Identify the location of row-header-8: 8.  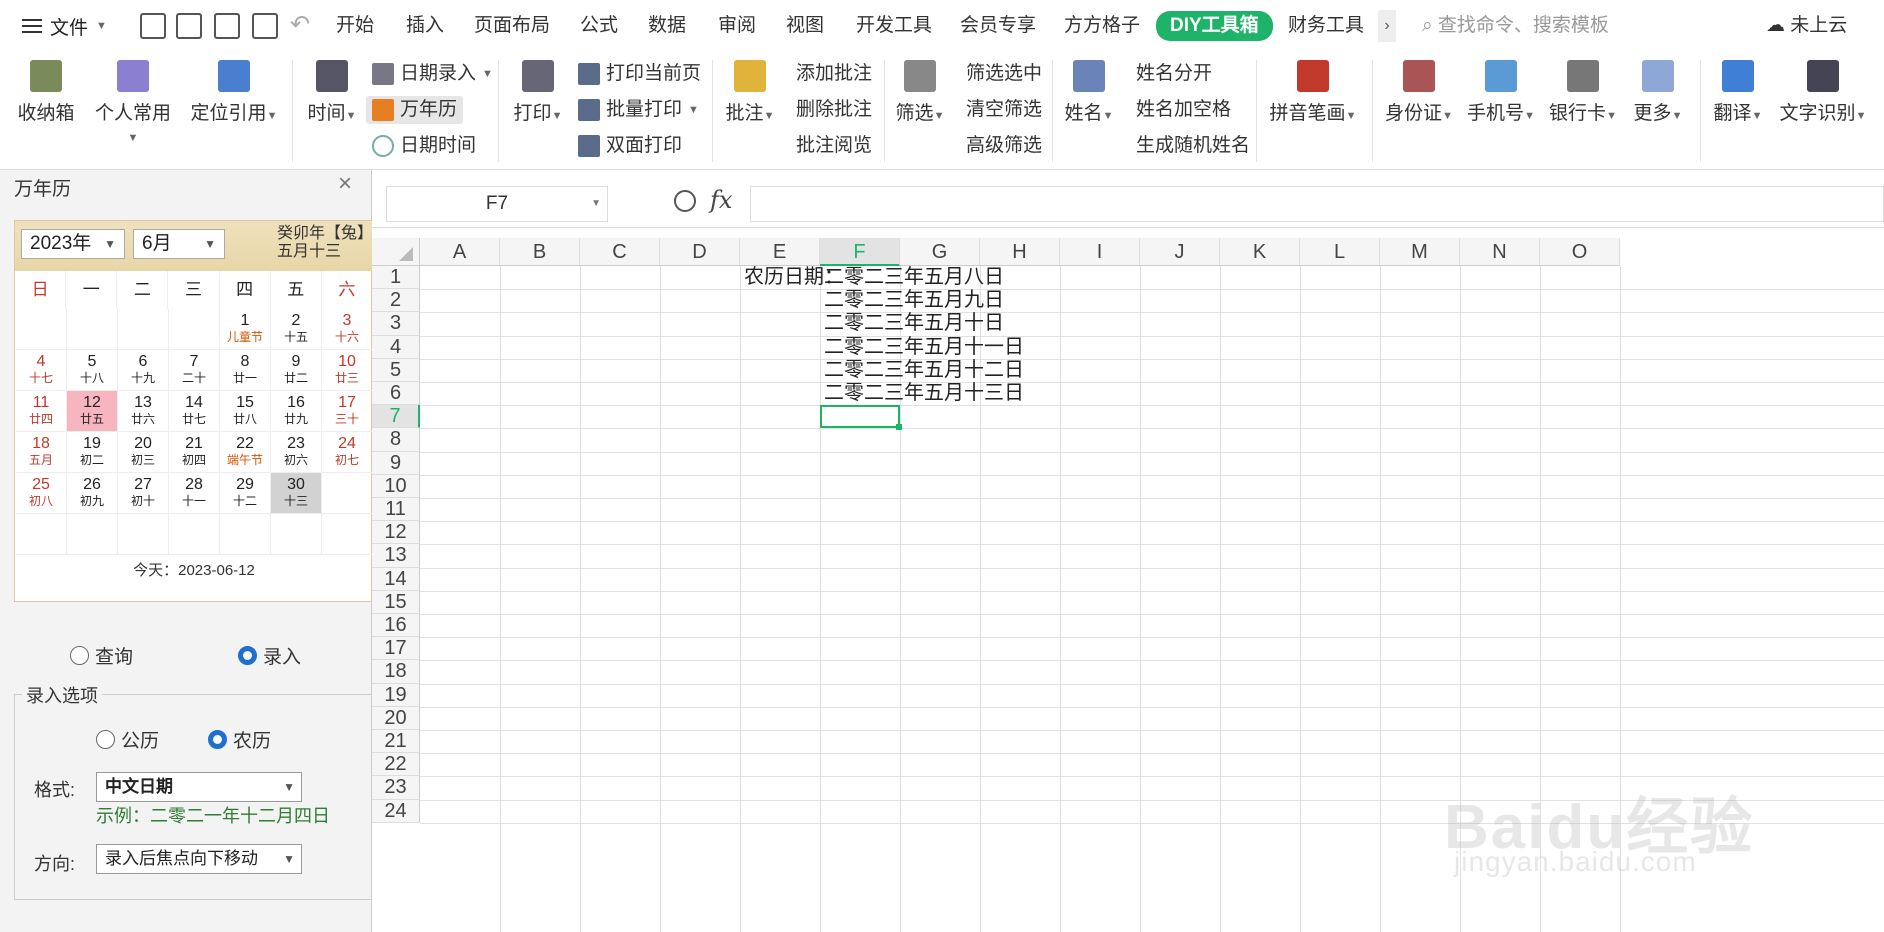
(396, 440).